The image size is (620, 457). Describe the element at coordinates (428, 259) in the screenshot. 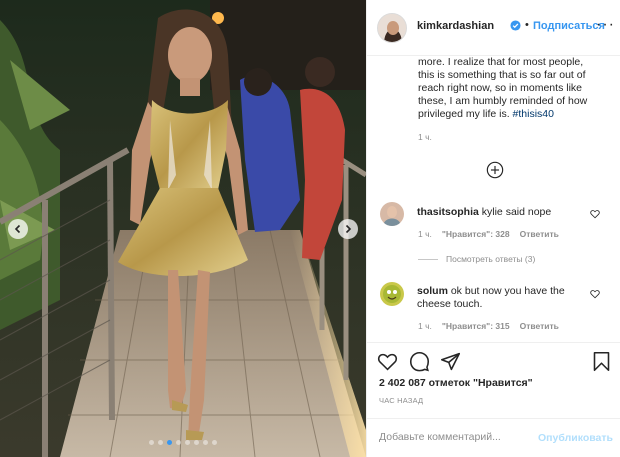

I see `replies-divider-line` at that location.